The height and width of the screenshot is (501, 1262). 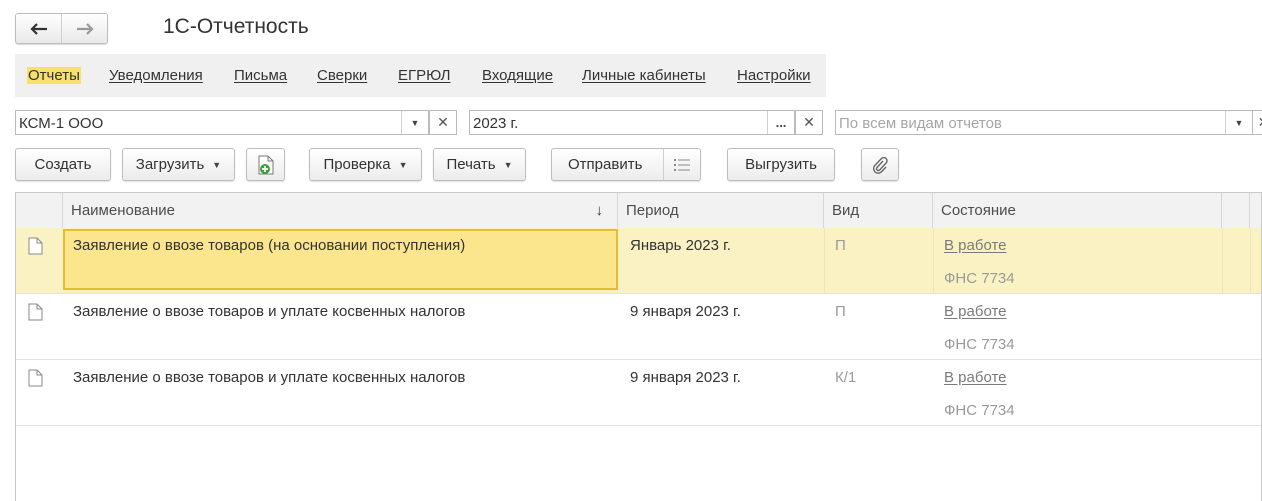 I want to click on row-period: Январь 2023 г., so click(x=680, y=245).